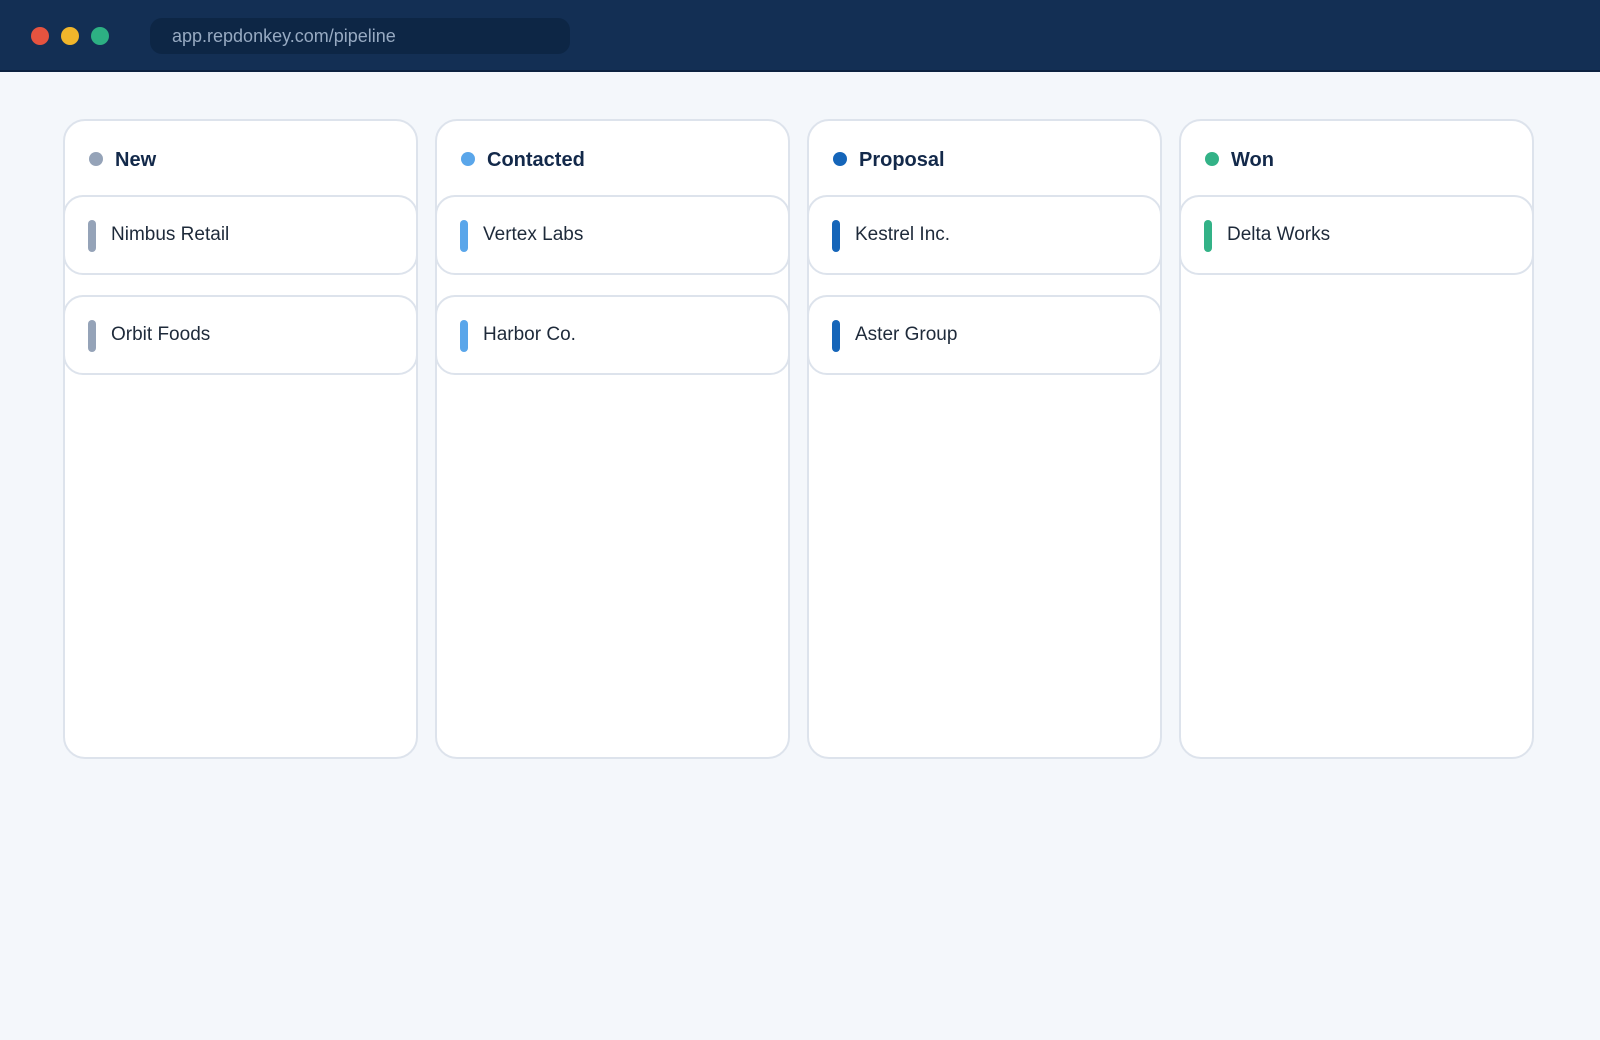 The height and width of the screenshot is (1040, 1600). I want to click on column-header: New, so click(240, 159).